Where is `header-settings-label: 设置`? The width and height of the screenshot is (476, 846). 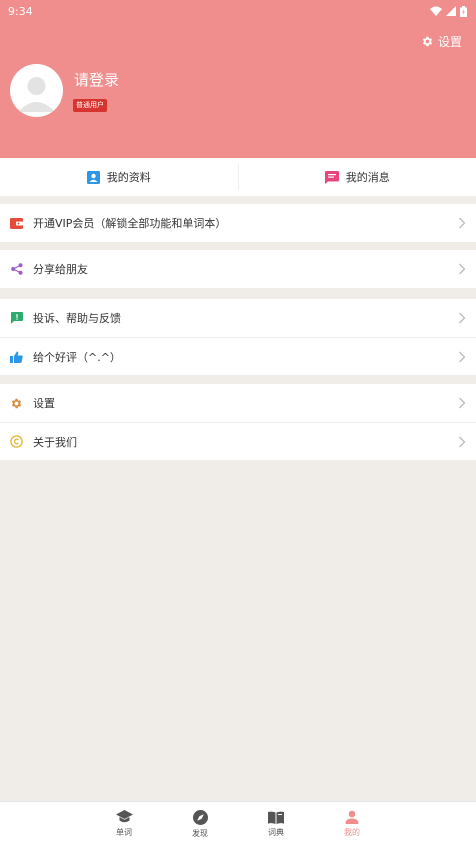
header-settings-label: 设置 is located at coordinates (449, 42).